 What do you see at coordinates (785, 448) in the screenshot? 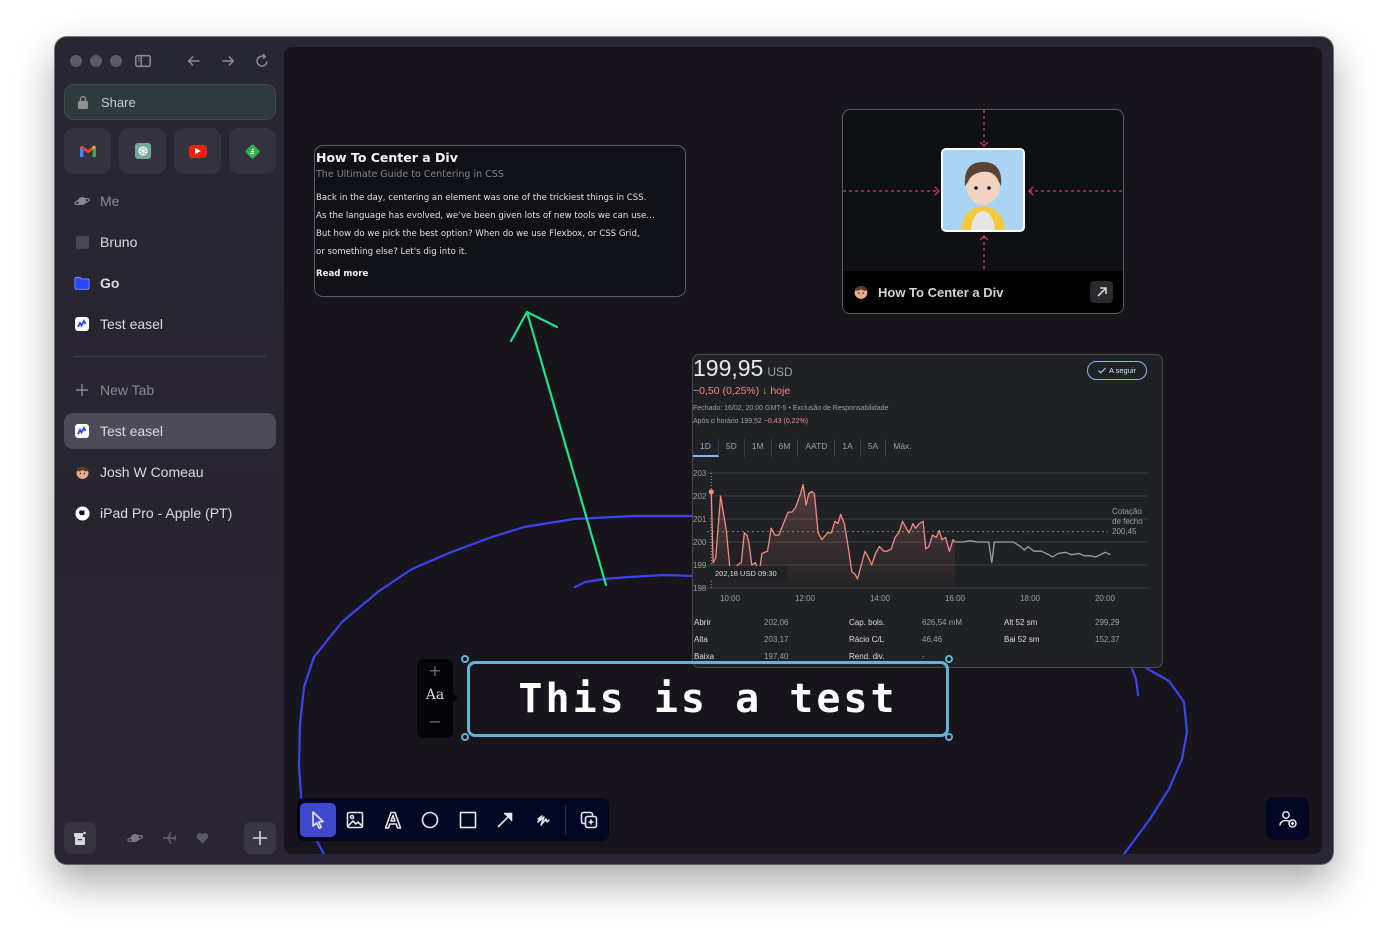
I see `range-tab-6m: 6M` at bounding box center [785, 448].